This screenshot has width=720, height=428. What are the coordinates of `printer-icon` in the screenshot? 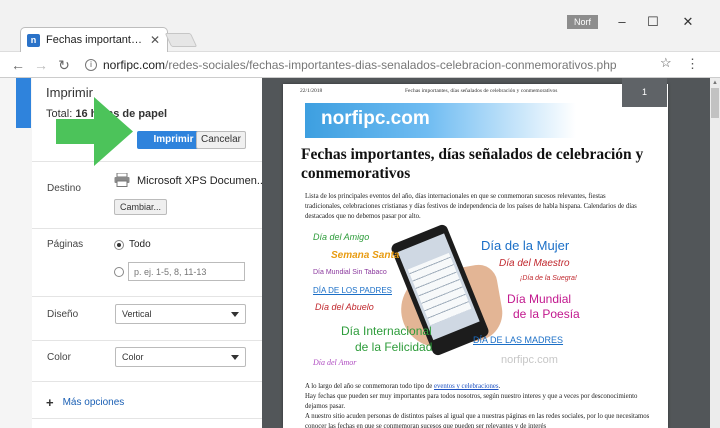 It's located at (122, 180).